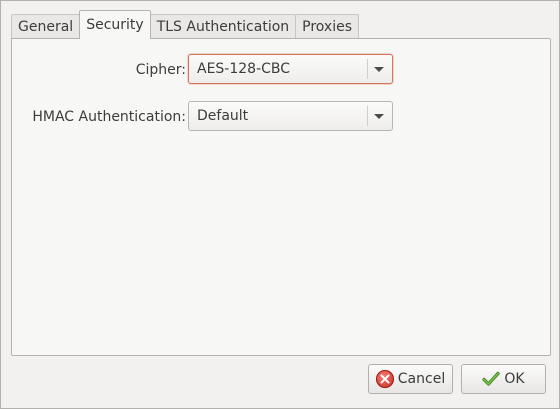  Describe the element at coordinates (384, 379) in the screenshot. I see `cancel-icon` at that location.